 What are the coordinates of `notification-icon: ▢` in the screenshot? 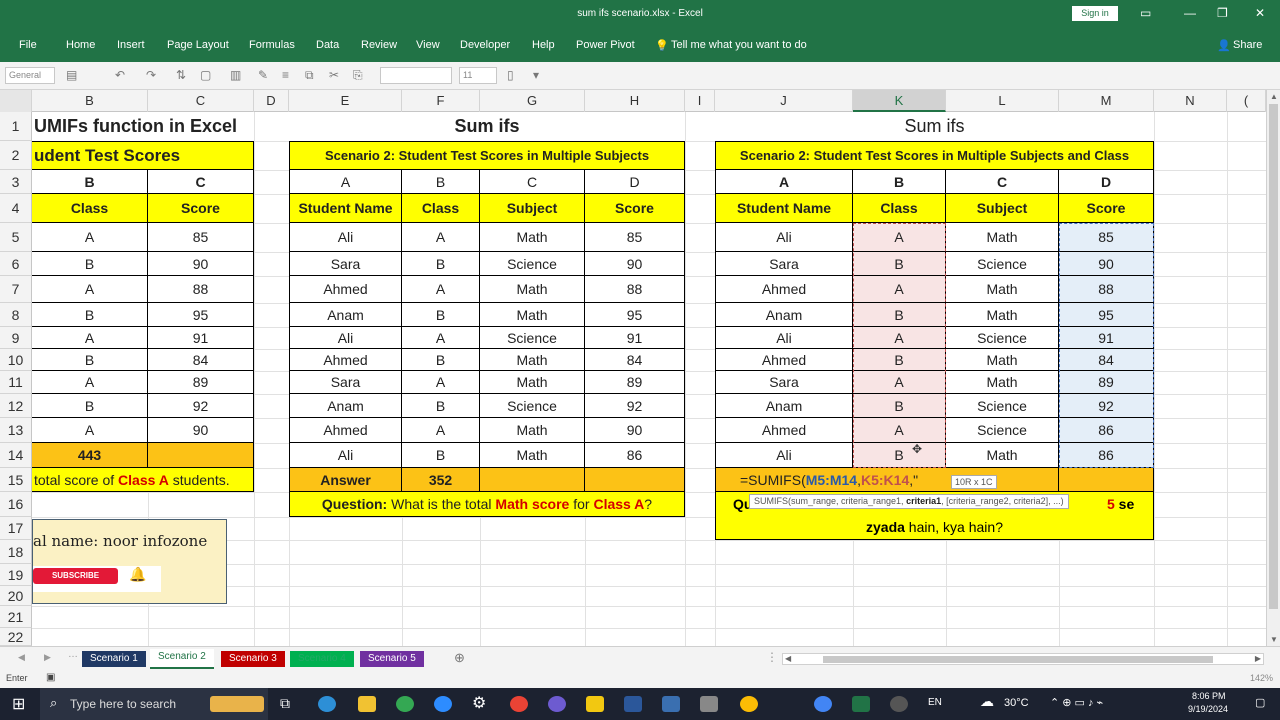 It's located at (1260, 702).